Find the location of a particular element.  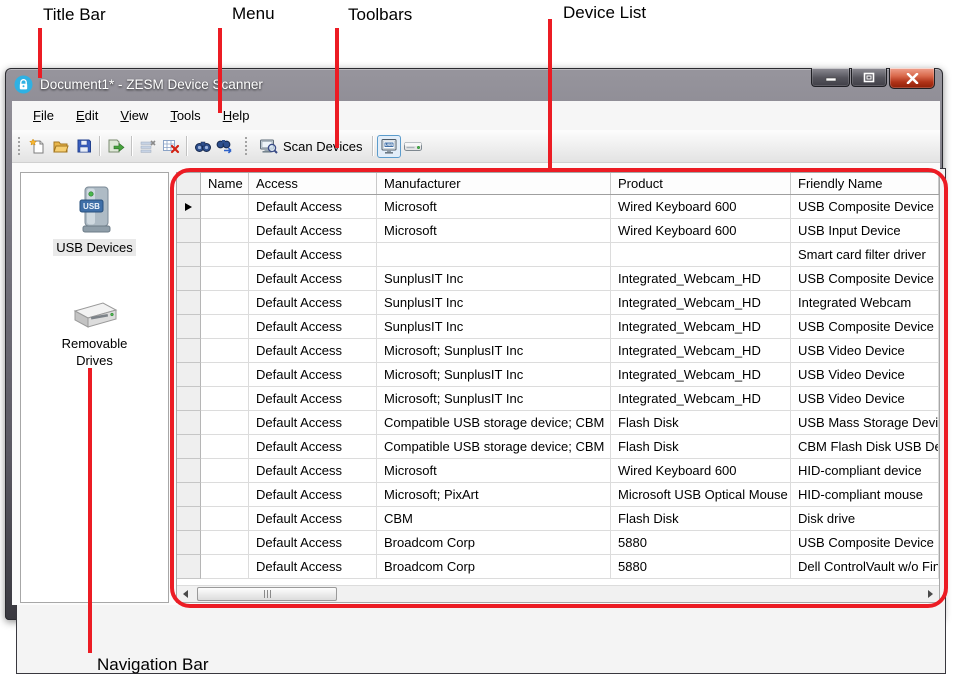

scan-devices-button: Scan Devices is located at coordinates (310, 146).